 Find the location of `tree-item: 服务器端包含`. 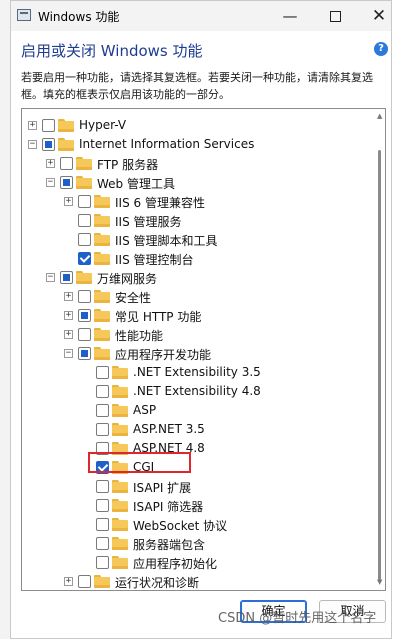

tree-item: 服务器端包含 is located at coordinates (197, 543).